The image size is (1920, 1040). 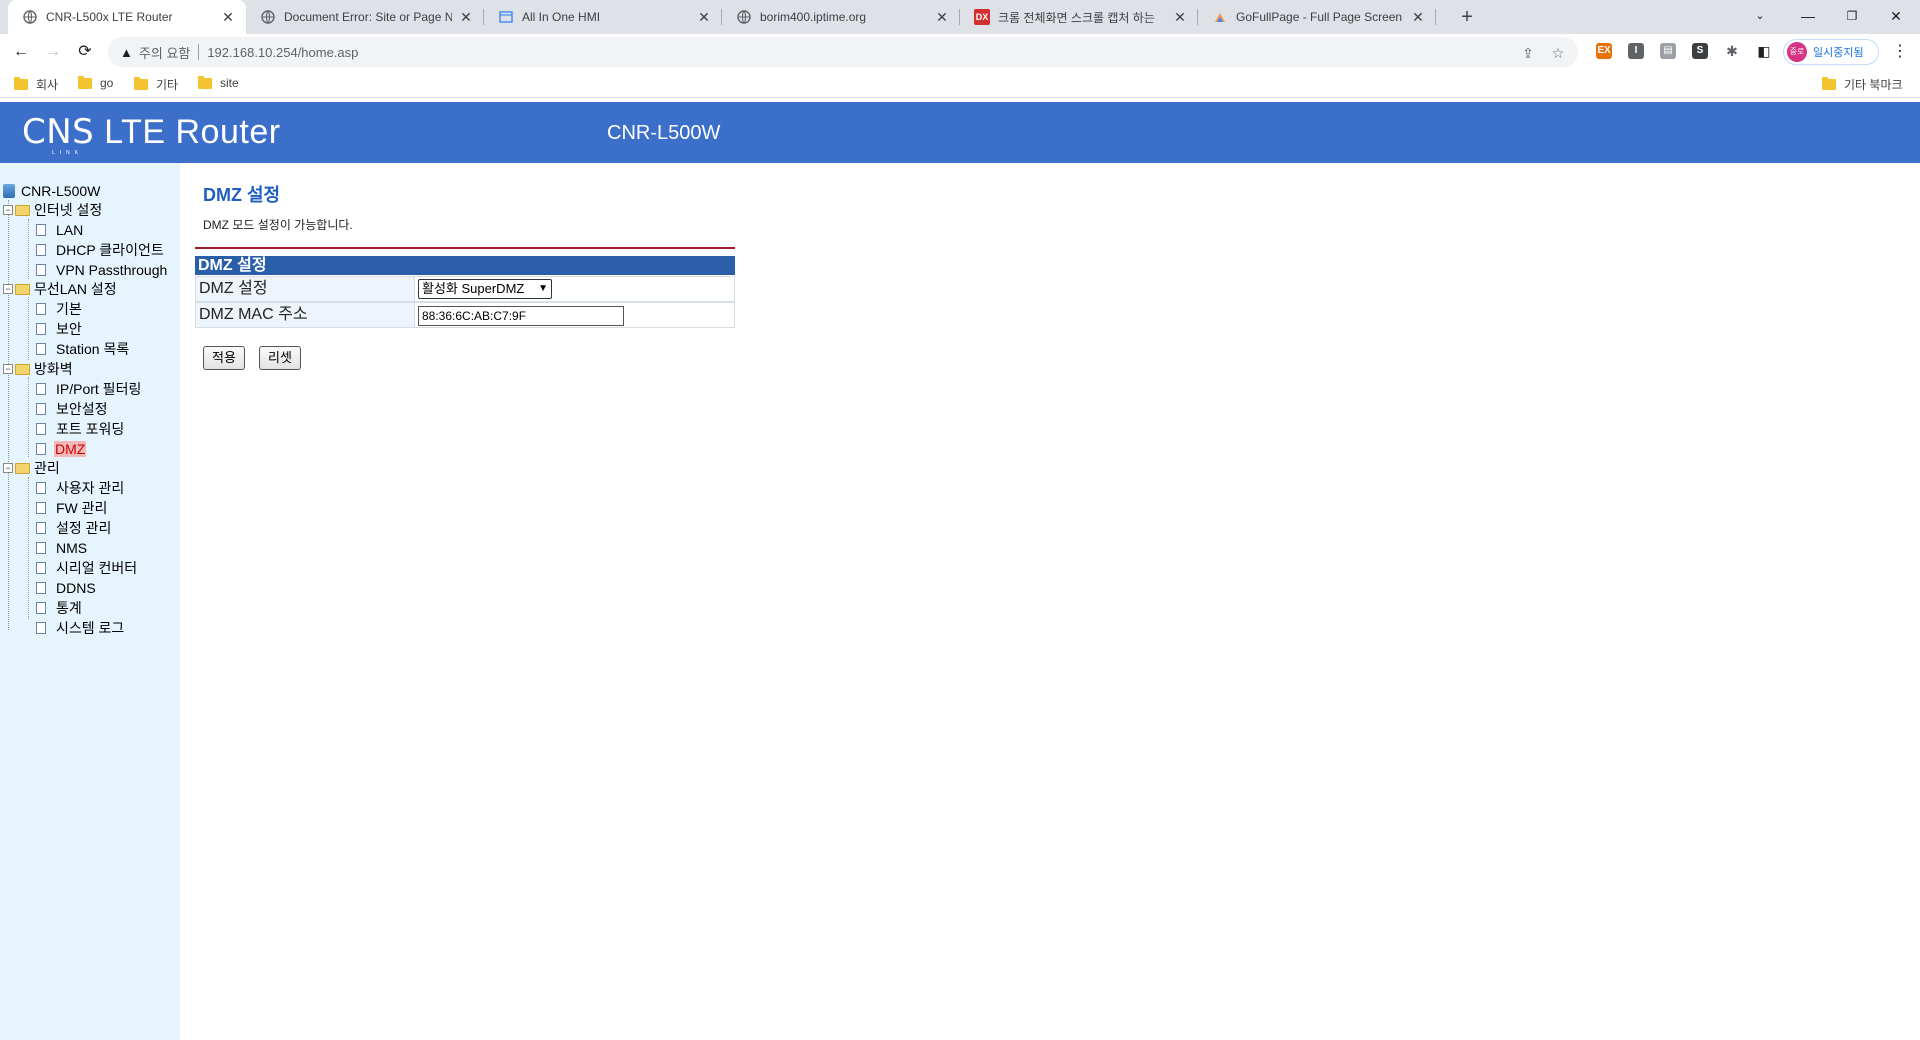 I want to click on tab-title: borim400.iptime.org, so click(x=813, y=17).